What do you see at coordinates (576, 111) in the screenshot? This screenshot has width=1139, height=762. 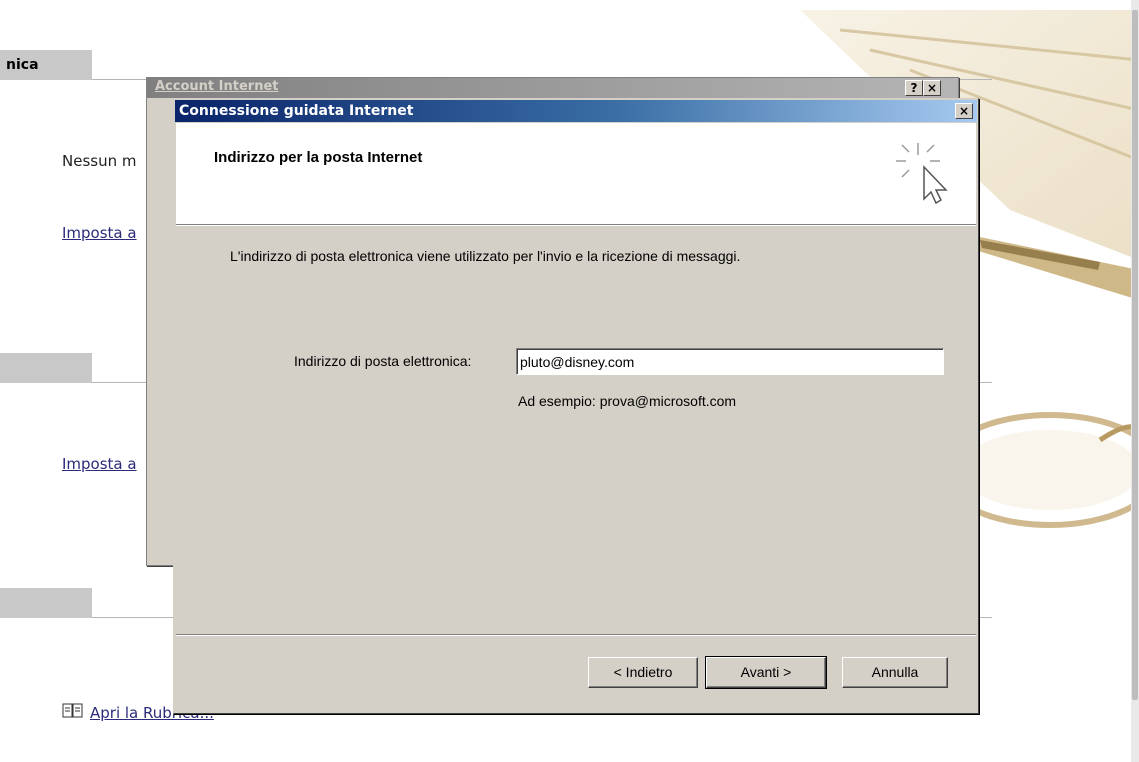 I see `wizard-titlebar: Connessione guidata Internet ×` at bounding box center [576, 111].